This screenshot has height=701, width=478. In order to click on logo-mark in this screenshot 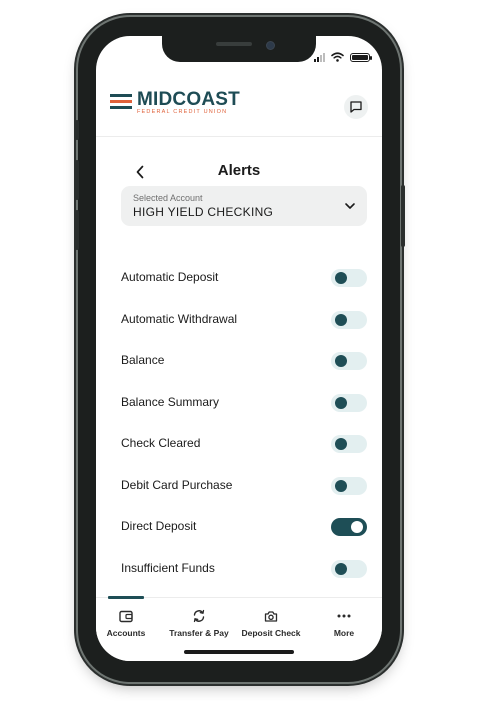, I will do `click(121, 102)`.